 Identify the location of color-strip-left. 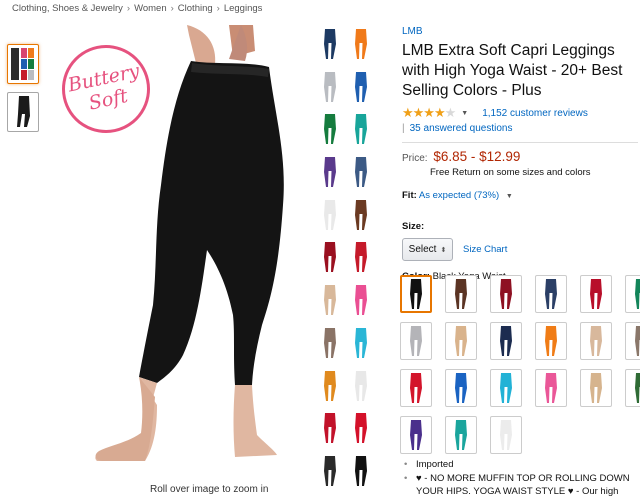
(330, 263).